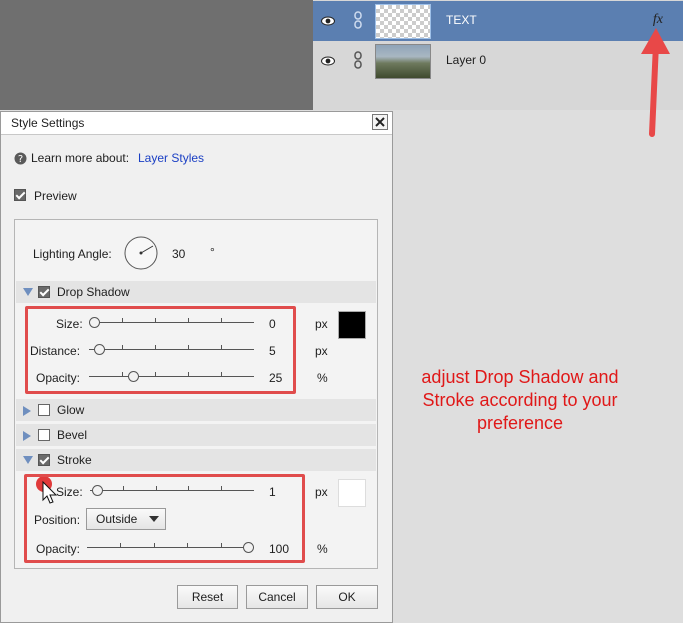 Image resolution: width=683 pixels, height=623 pixels. What do you see at coordinates (20, 195) in the screenshot?
I see `preview-checkbox` at bounding box center [20, 195].